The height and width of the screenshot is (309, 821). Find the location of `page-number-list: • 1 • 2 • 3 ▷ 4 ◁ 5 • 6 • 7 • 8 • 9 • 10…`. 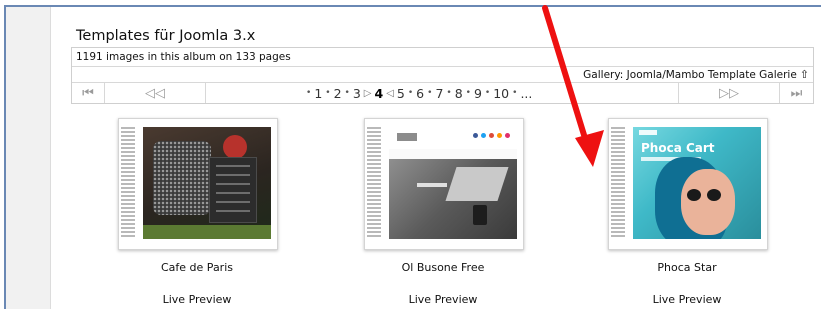

page-number-list: • 1 • 2 • 3 ▷ 4 ◁ 5 • 6 • 7 • 8 • 9 • 10… is located at coordinates (471, 93).